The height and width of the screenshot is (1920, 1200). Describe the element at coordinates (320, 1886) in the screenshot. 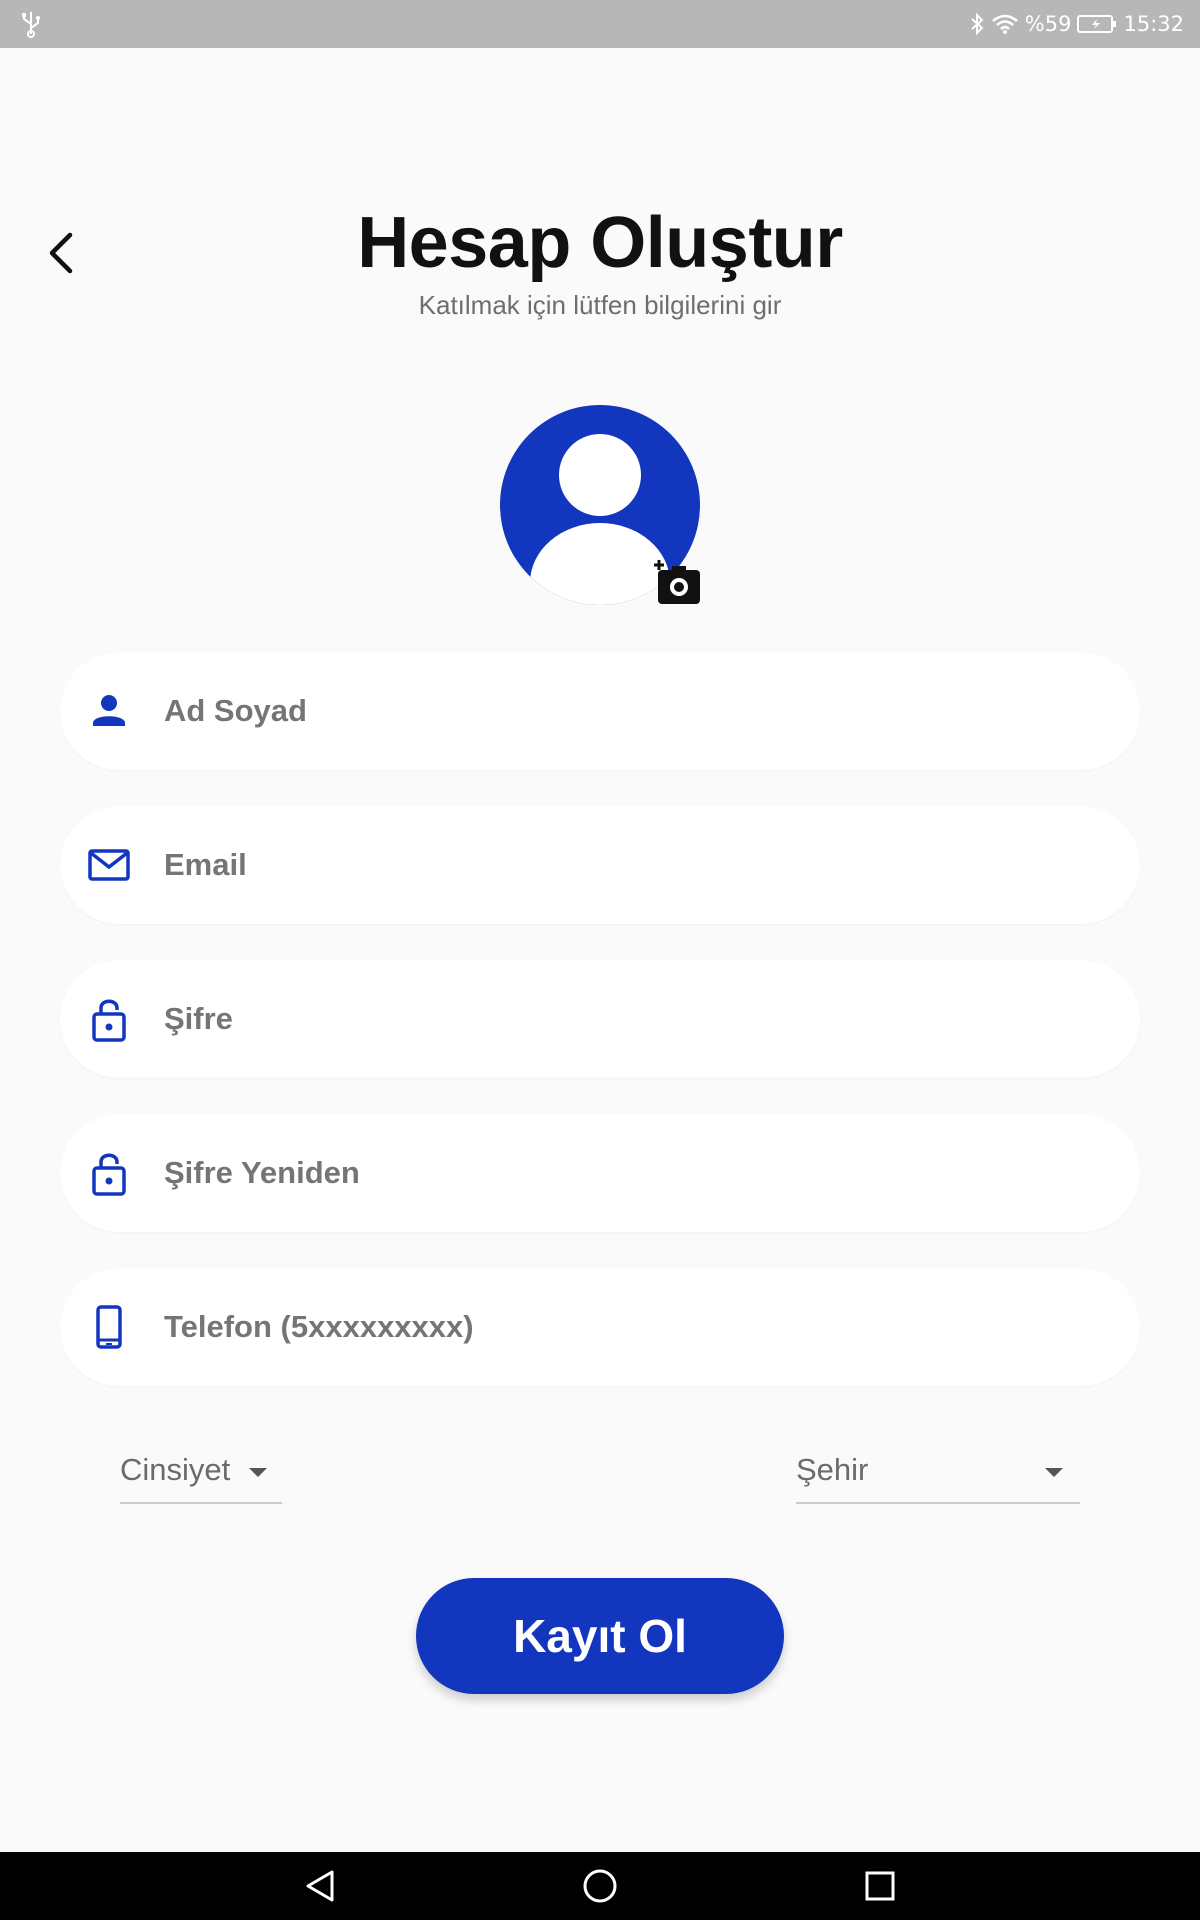

I see `back-triangle-icon` at that location.